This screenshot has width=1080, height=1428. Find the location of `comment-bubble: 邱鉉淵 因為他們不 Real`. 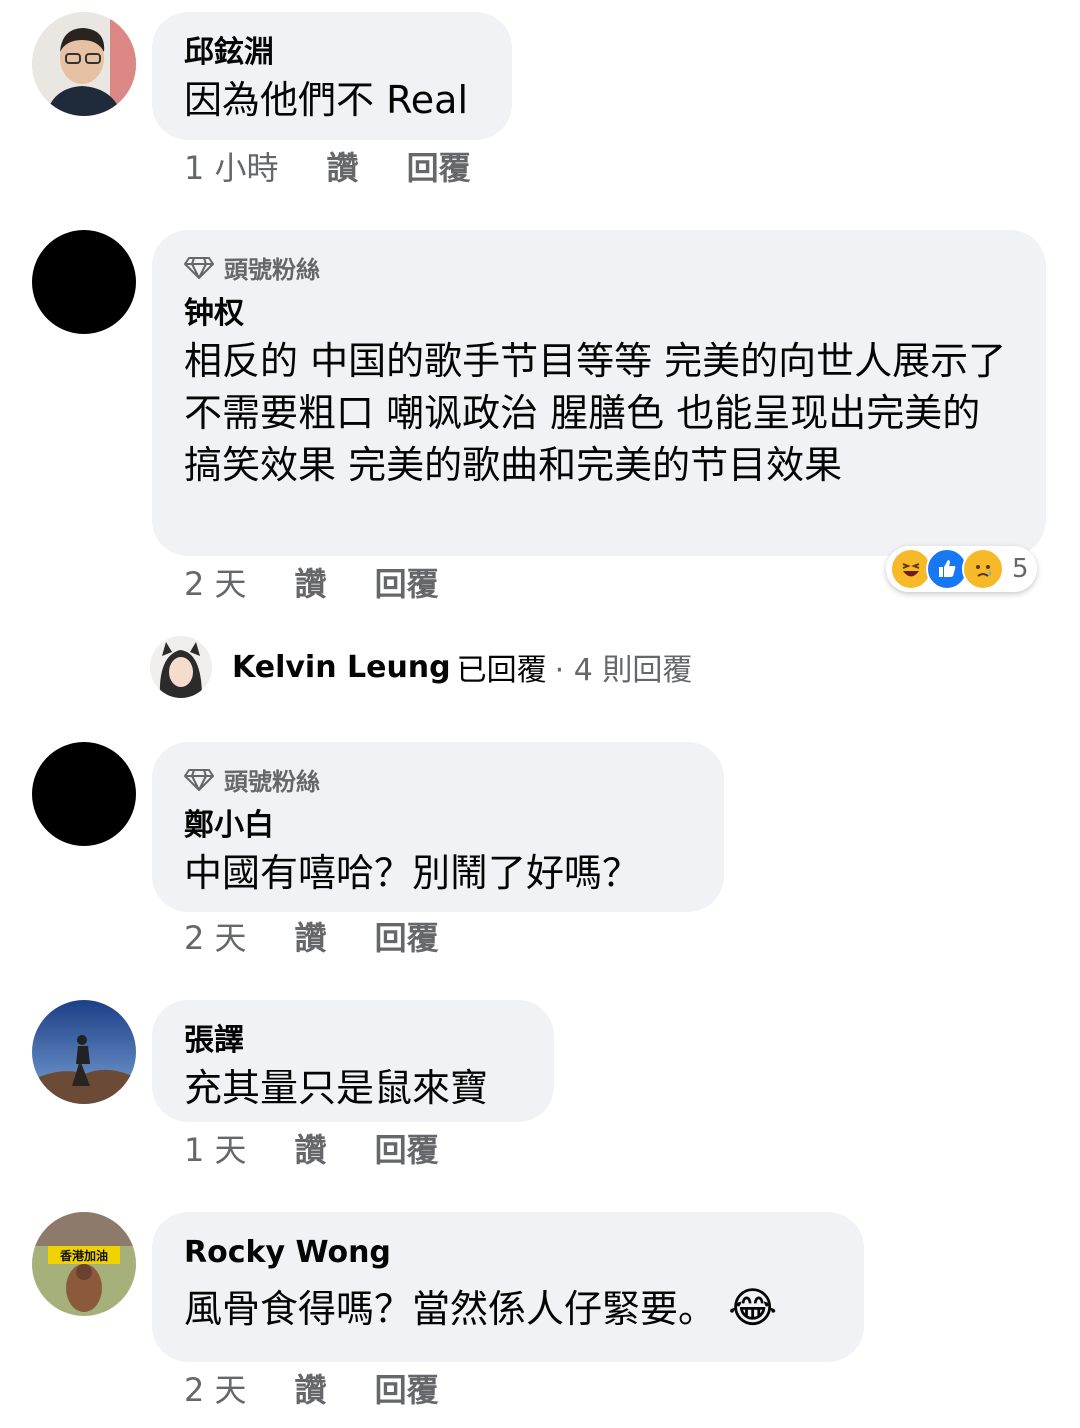

comment-bubble: 邱鉉淵 因為他們不 Real is located at coordinates (332, 76).